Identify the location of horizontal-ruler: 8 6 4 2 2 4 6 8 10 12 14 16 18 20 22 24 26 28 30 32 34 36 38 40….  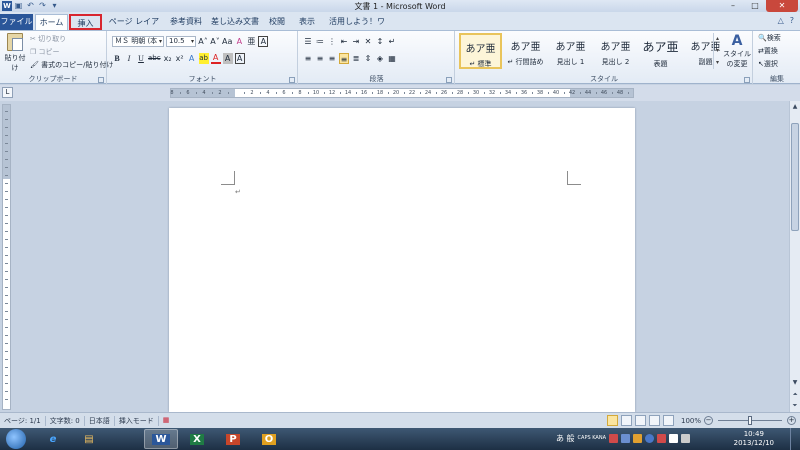
(402, 93).